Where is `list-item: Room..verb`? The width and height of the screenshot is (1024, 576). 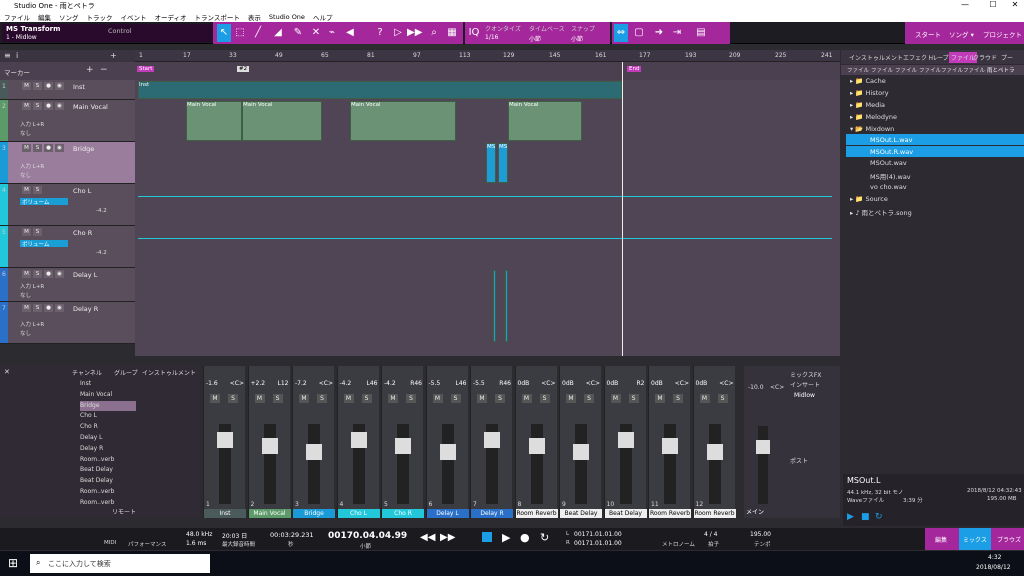
list-item: Room..verb is located at coordinates (108, 460).